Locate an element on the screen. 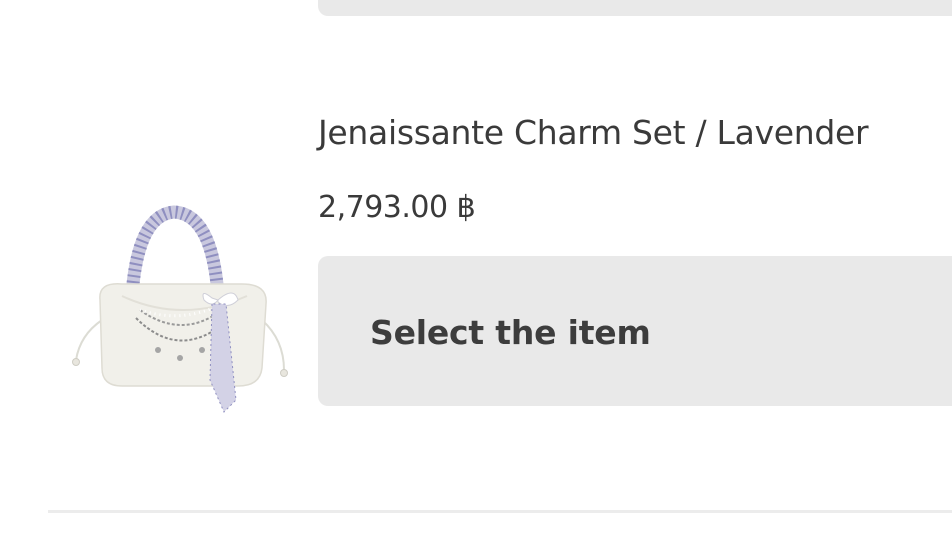 The width and height of the screenshot is (952, 535). product-image is located at coordinates (177, 312).